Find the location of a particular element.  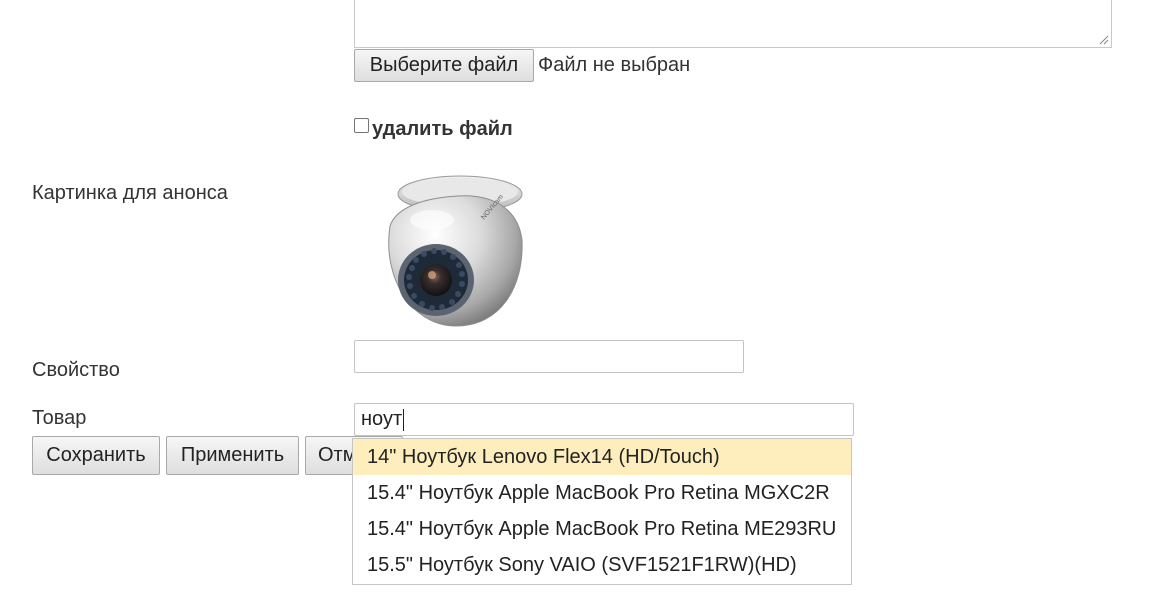

delete-file-label: удалить файл is located at coordinates (442, 129).